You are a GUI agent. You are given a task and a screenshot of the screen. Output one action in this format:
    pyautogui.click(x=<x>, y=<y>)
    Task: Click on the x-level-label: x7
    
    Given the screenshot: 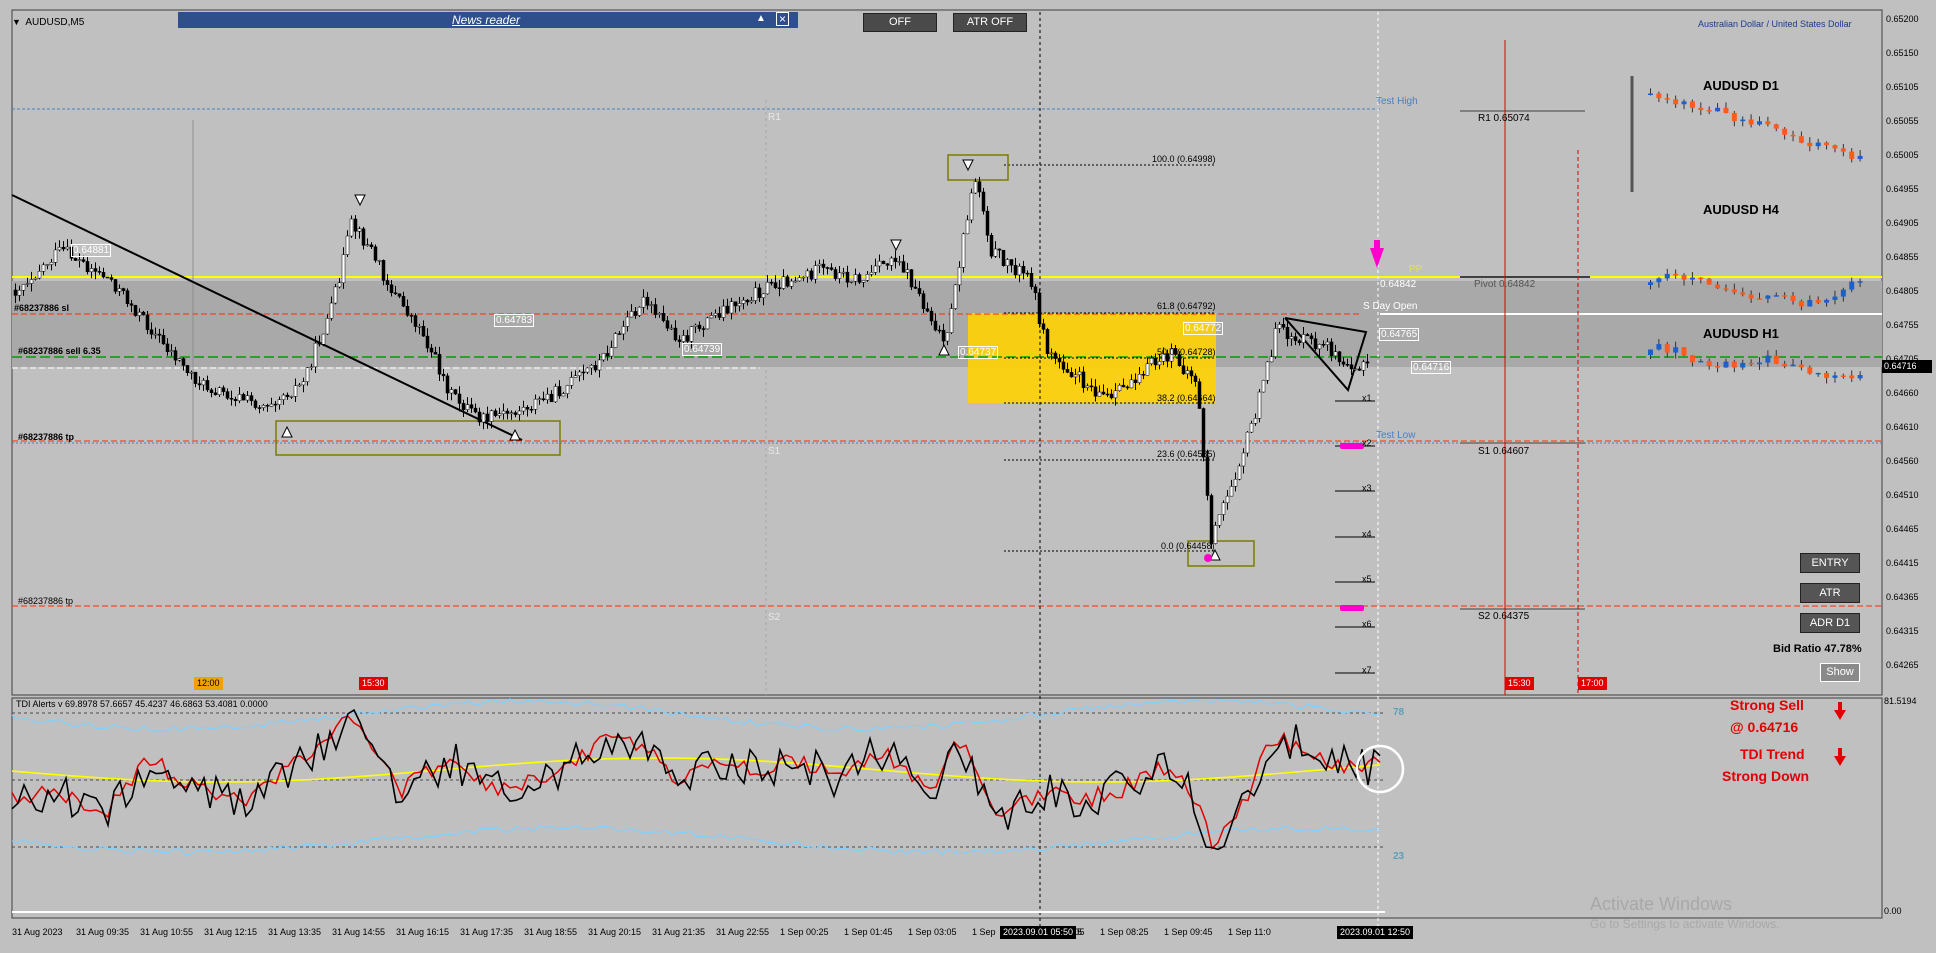 What is the action you would take?
    pyautogui.click(x=1367, y=670)
    